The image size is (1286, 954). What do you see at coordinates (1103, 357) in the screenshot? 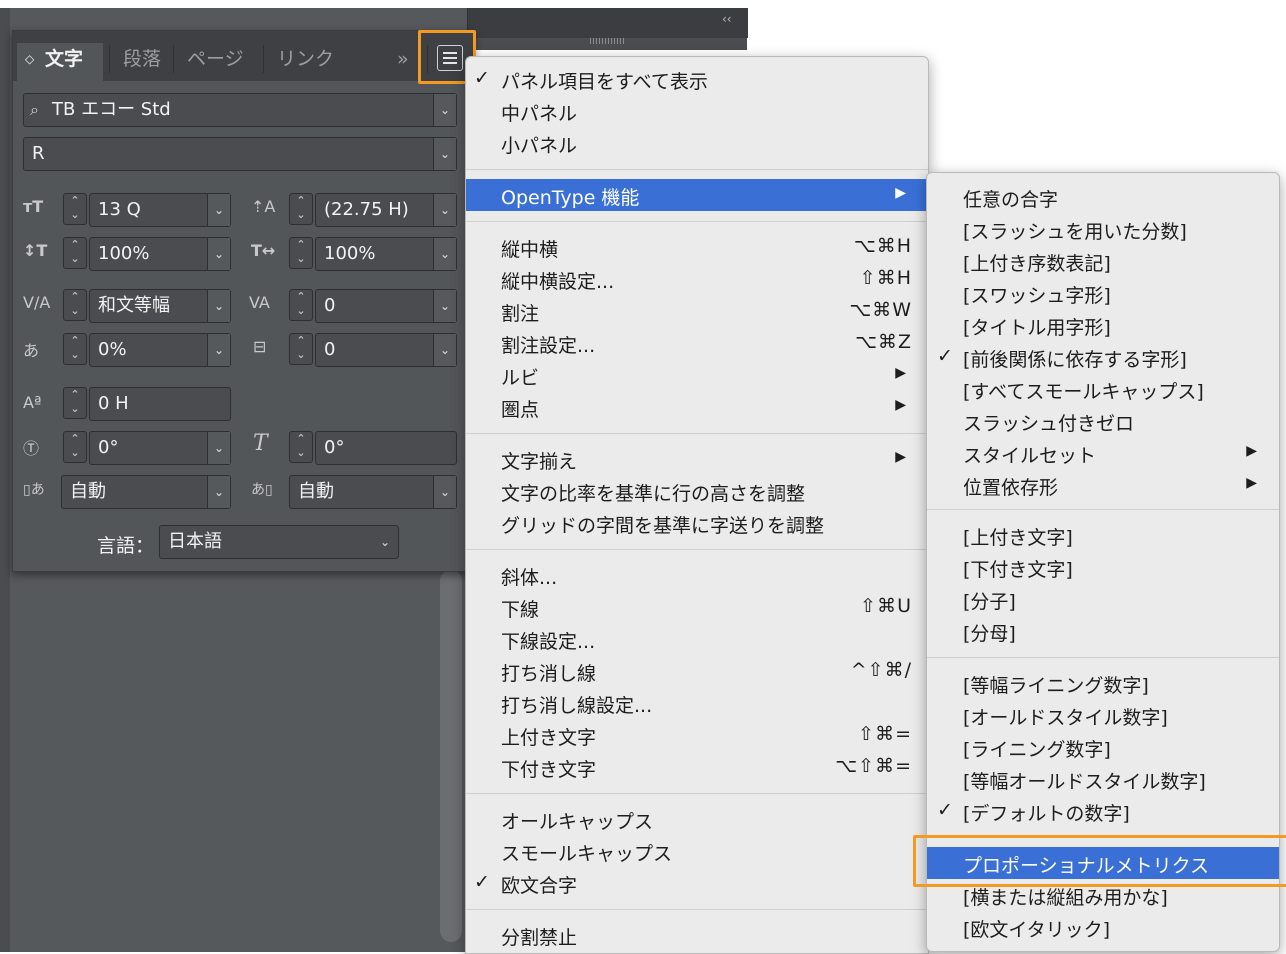
I see `submenu-item-contextual-alternates: ✓ [前後関係に依存する字形]` at bounding box center [1103, 357].